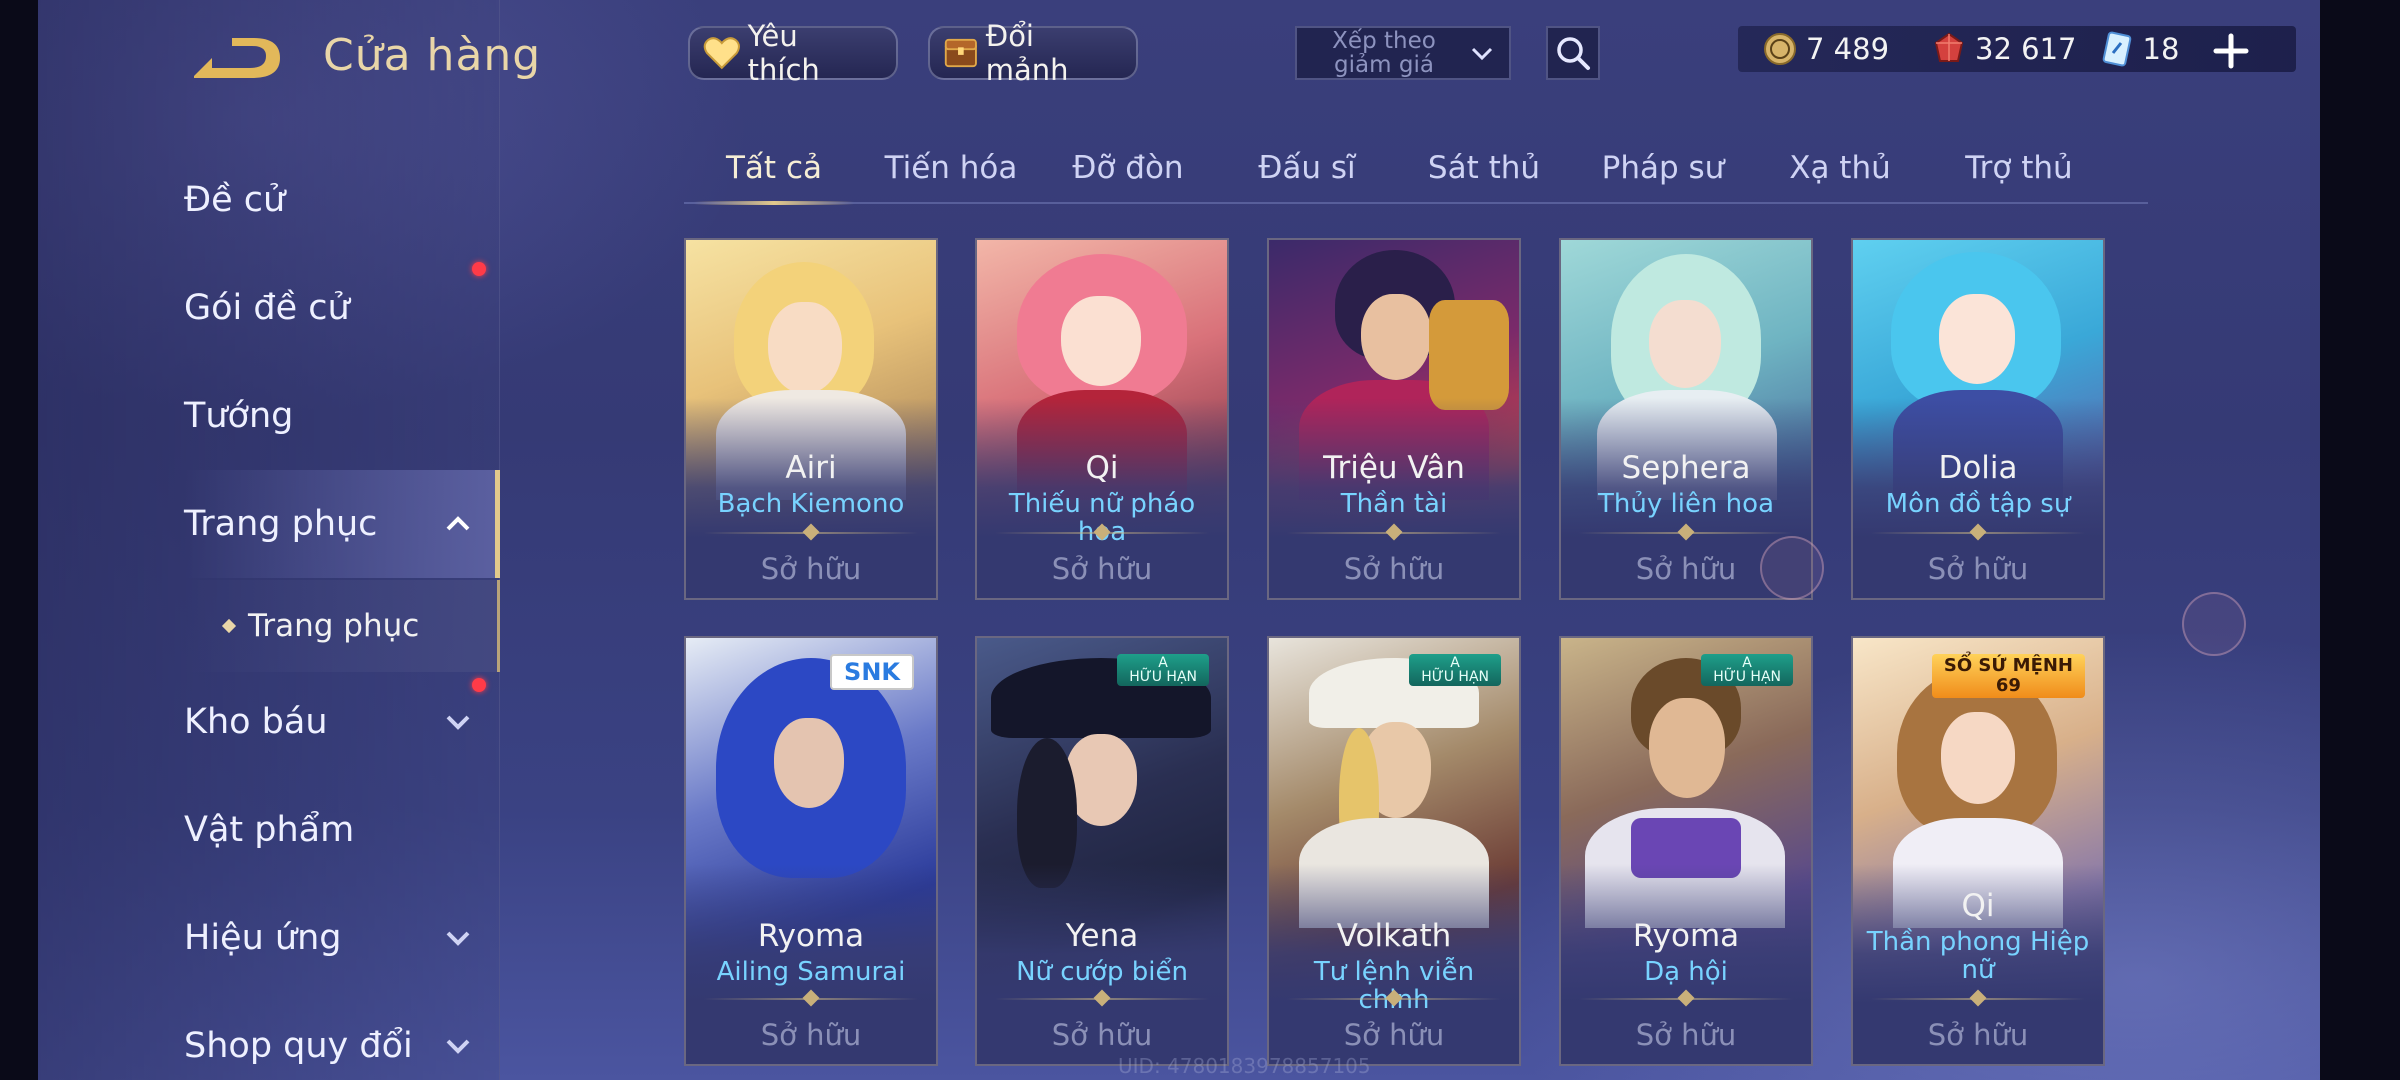 This screenshot has width=2400, height=1080. What do you see at coordinates (1244, 1066) in the screenshot?
I see `user-id: UID: 4780183978857105` at bounding box center [1244, 1066].